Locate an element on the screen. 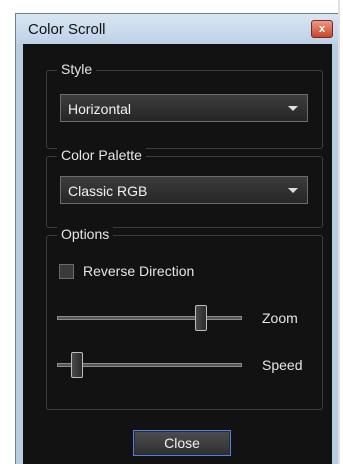 The height and width of the screenshot is (464, 343). speed-label: Speed is located at coordinates (282, 365).